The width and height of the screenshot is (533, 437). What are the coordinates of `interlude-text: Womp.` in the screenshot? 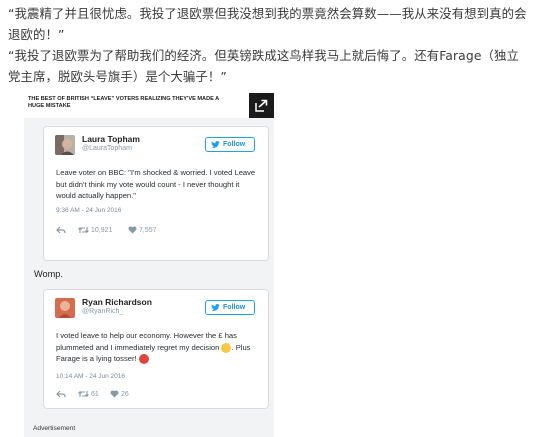 It's located at (48, 274).